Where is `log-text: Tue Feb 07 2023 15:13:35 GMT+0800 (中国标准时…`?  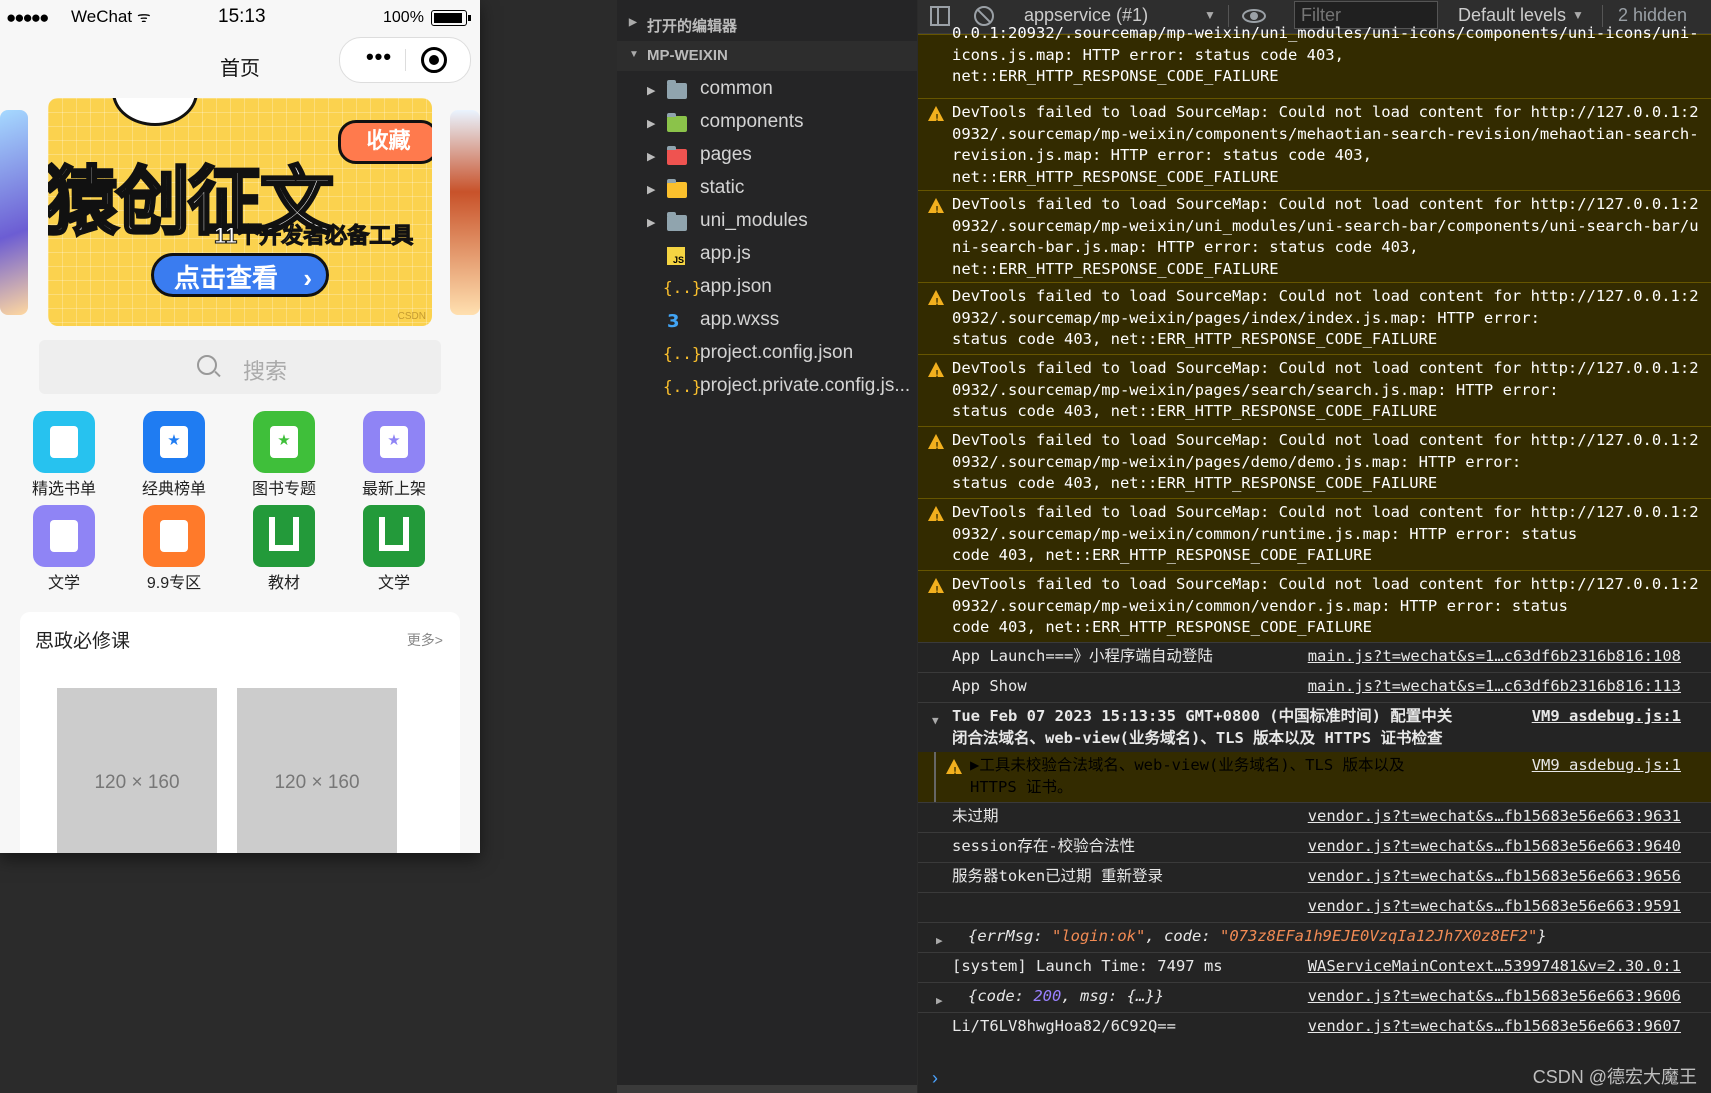
log-text: Tue Feb 07 2023 15:13:35 GMT+0800 (中国标准时… is located at coordinates (1202, 727).